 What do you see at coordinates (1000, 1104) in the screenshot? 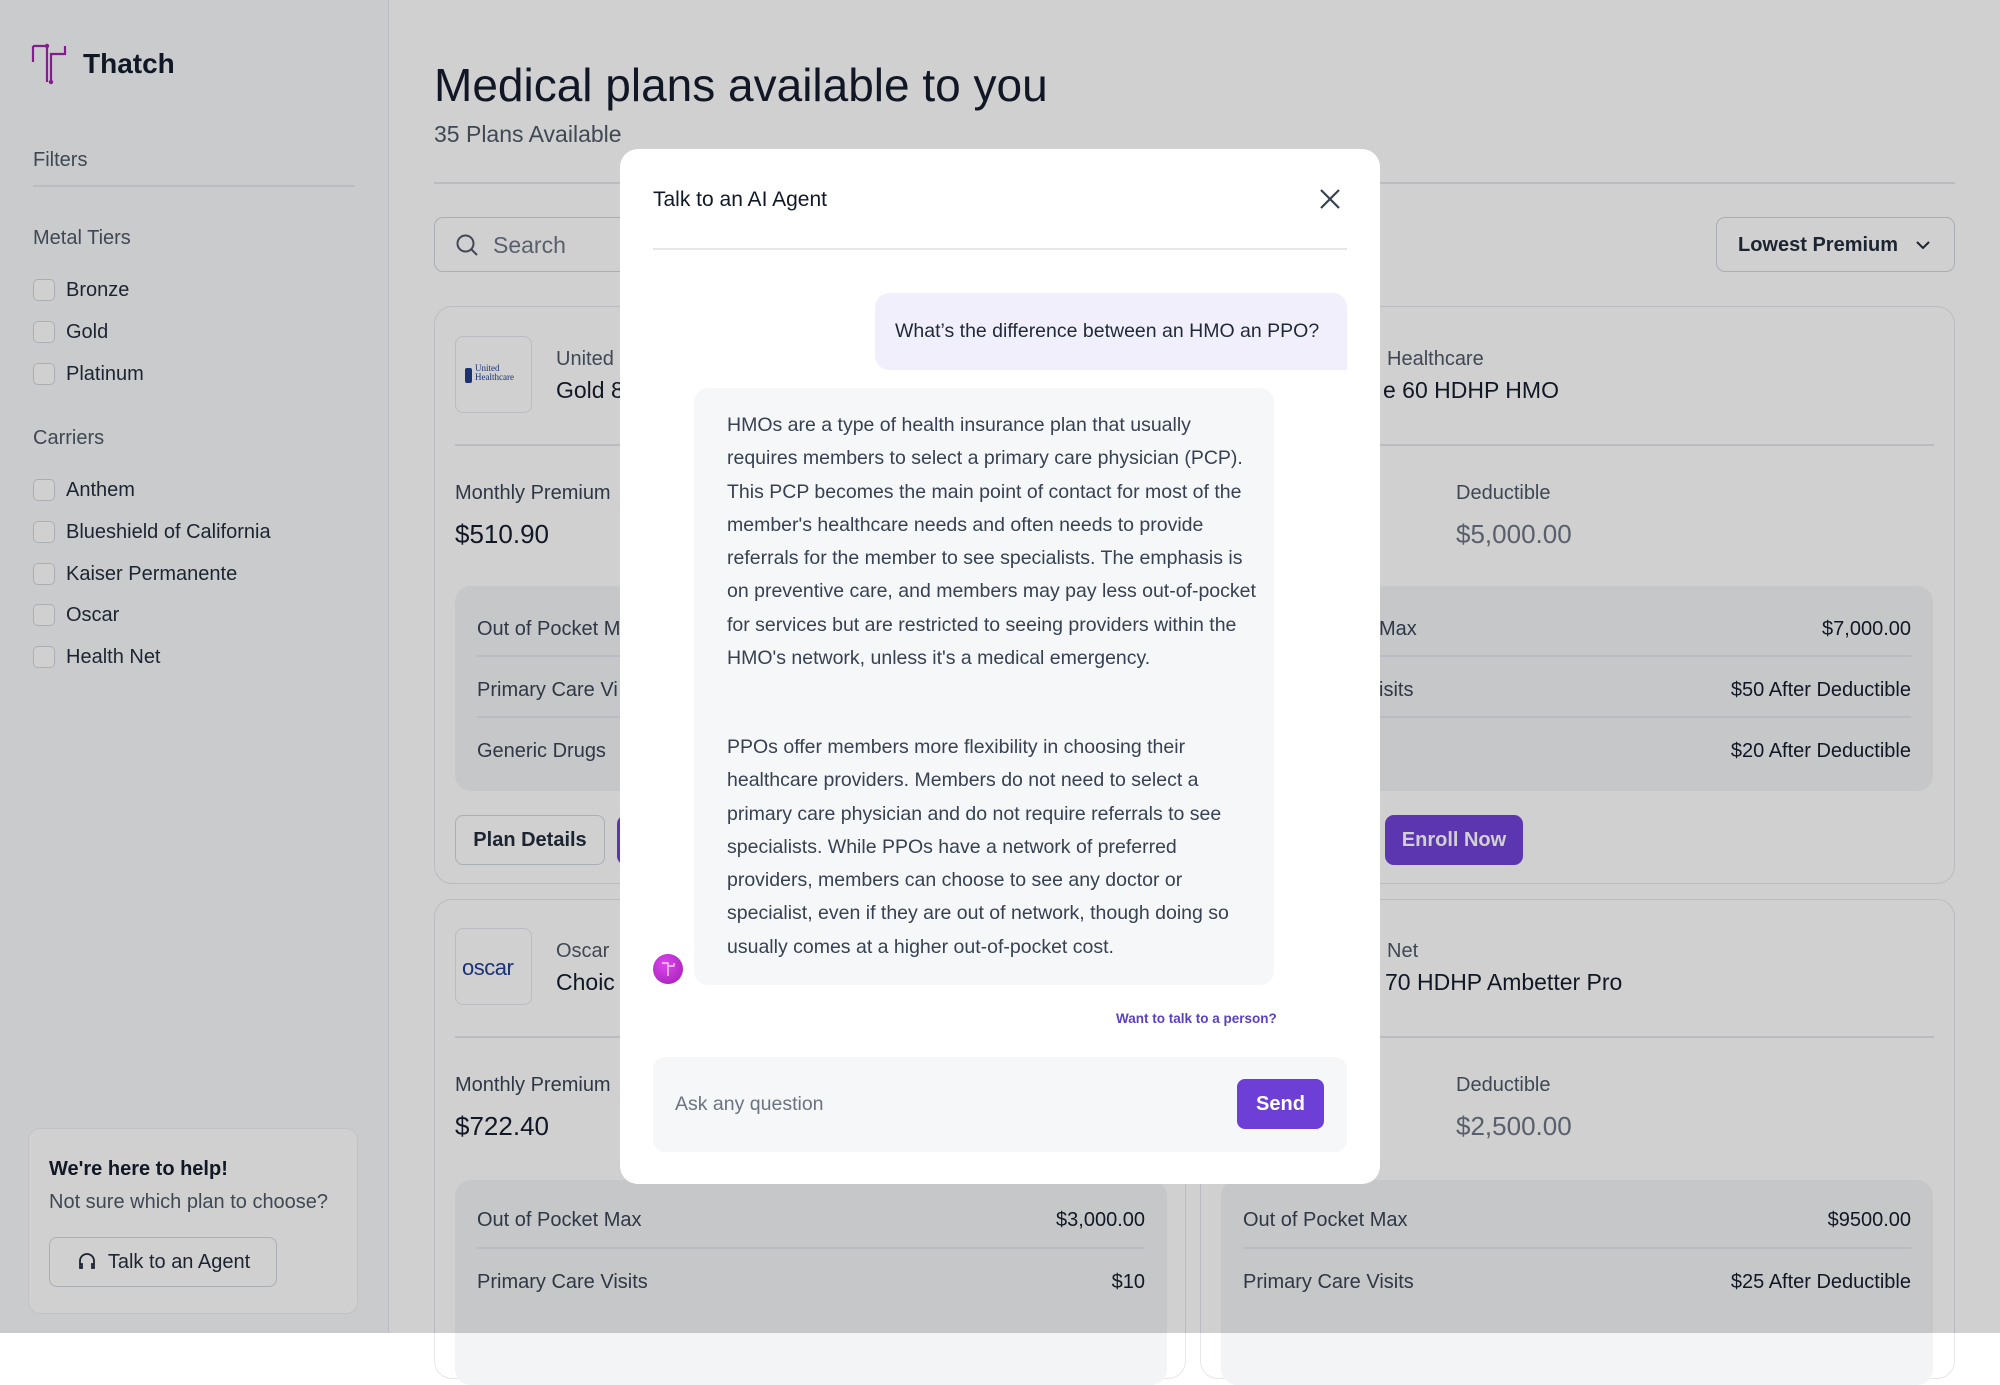
I see `chat-input: Ask any question Send` at bounding box center [1000, 1104].